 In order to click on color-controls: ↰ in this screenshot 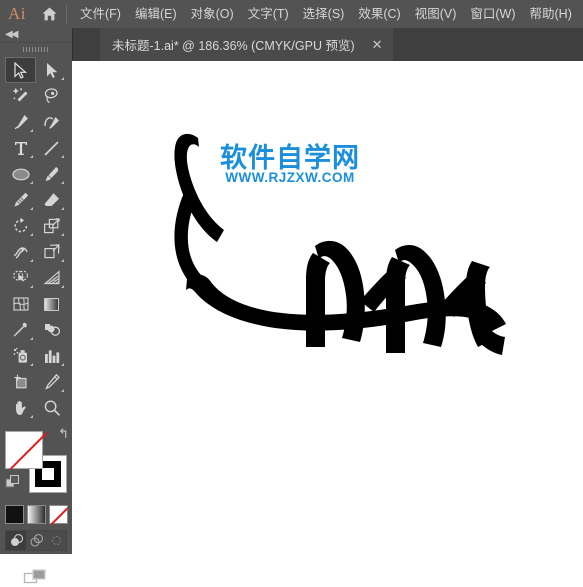, I will do `click(37, 461)`.